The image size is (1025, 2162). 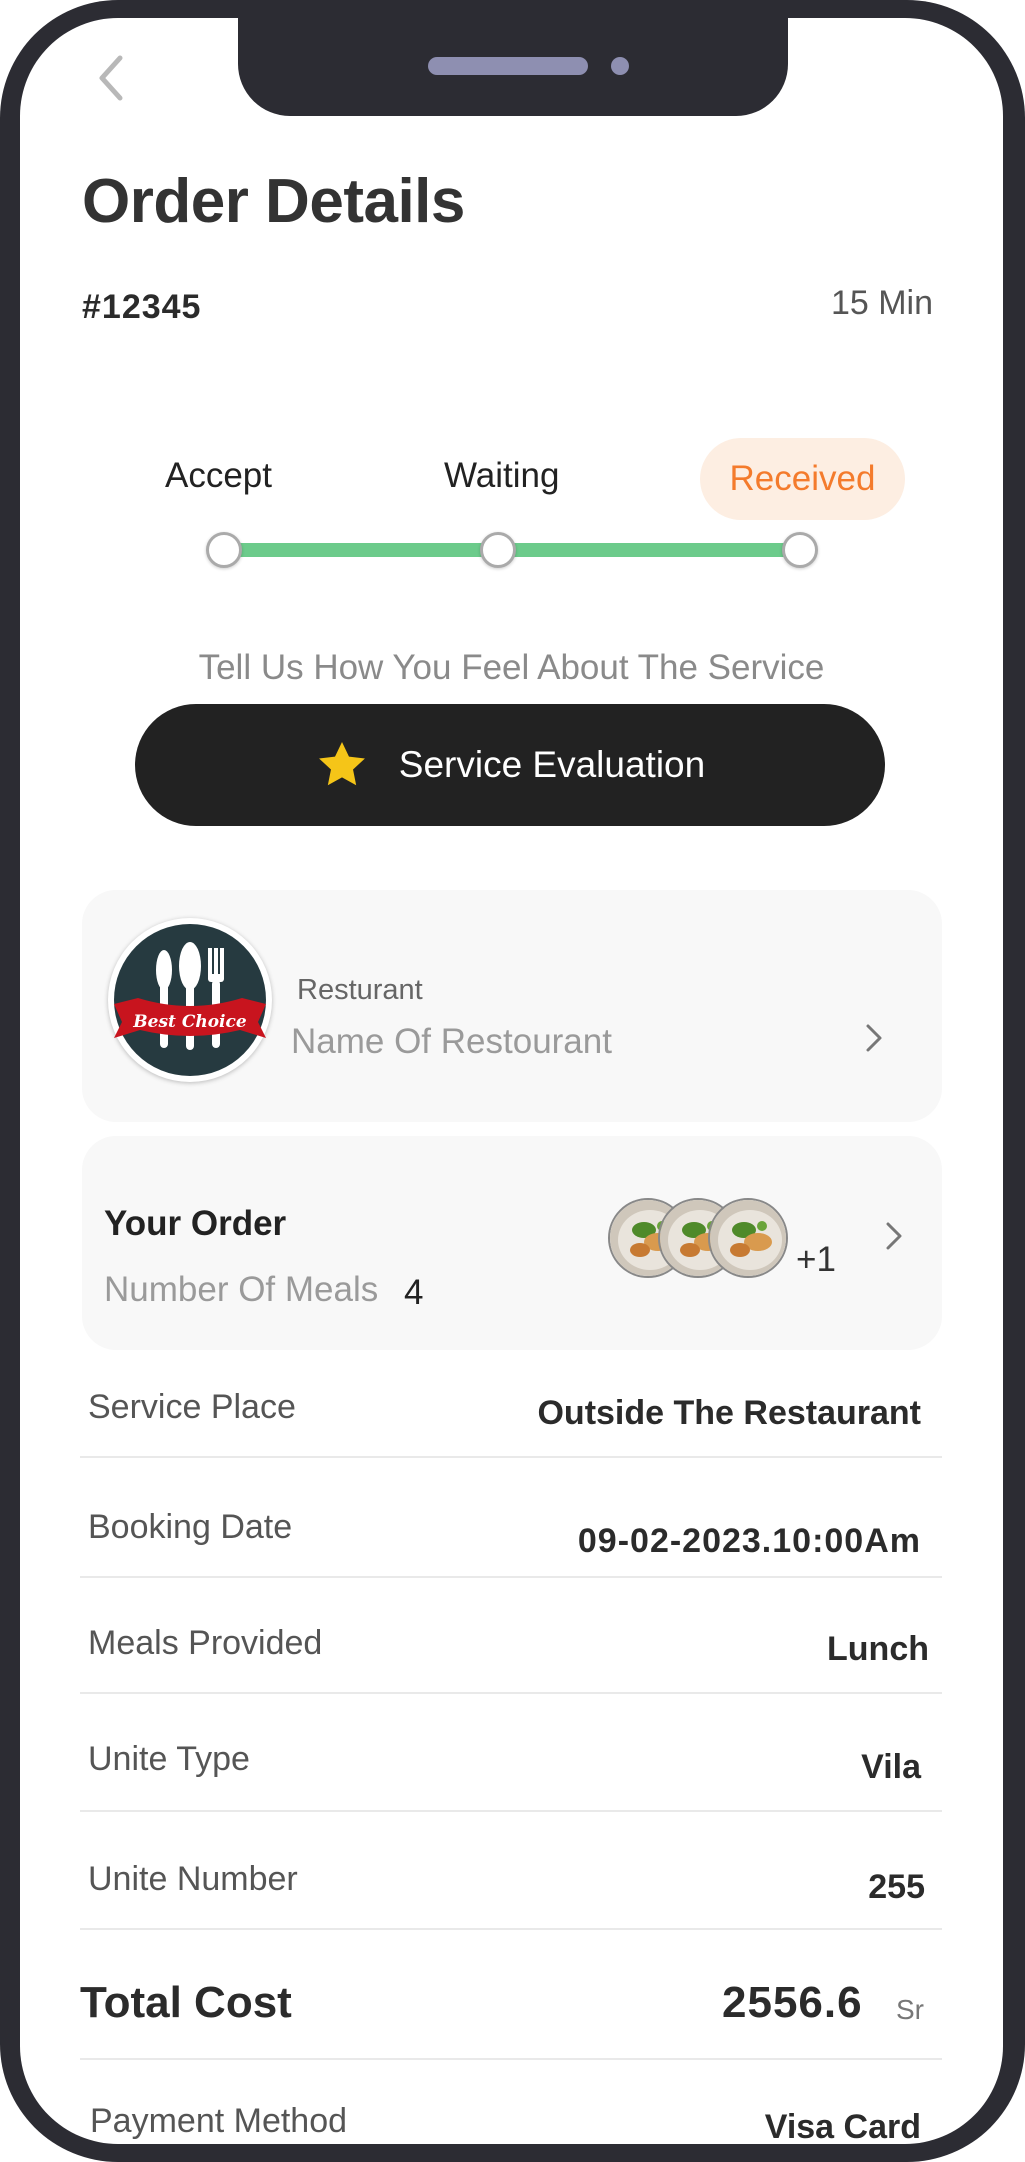 I want to click on unite-type-label: Unite Type, so click(x=169, y=1759).